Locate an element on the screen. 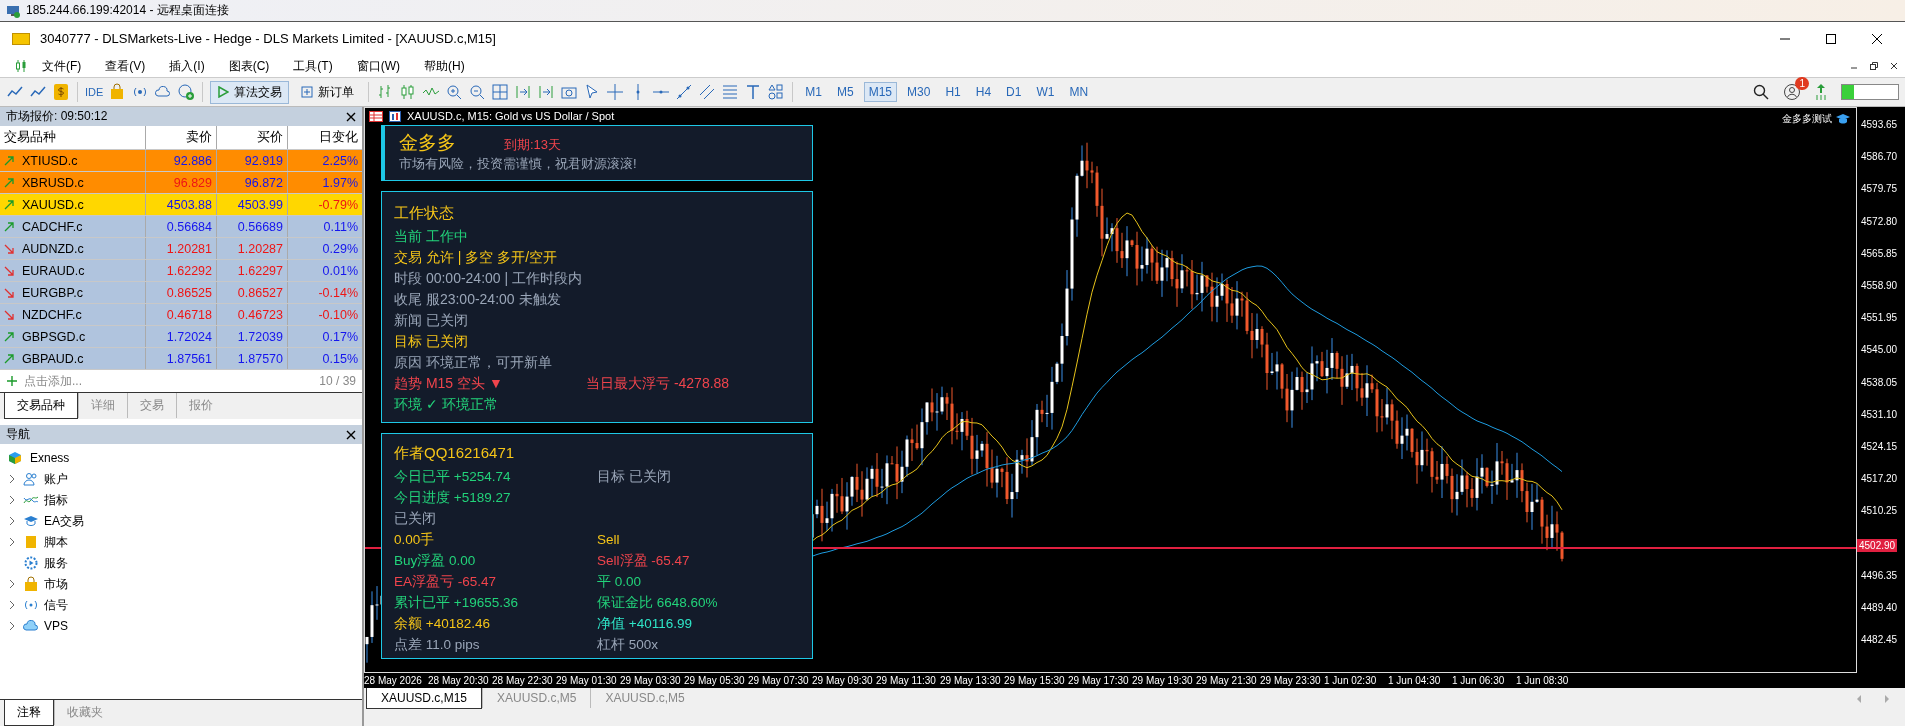 The height and width of the screenshot is (726, 1905). section-title: 工作状态 is located at coordinates (424, 212).